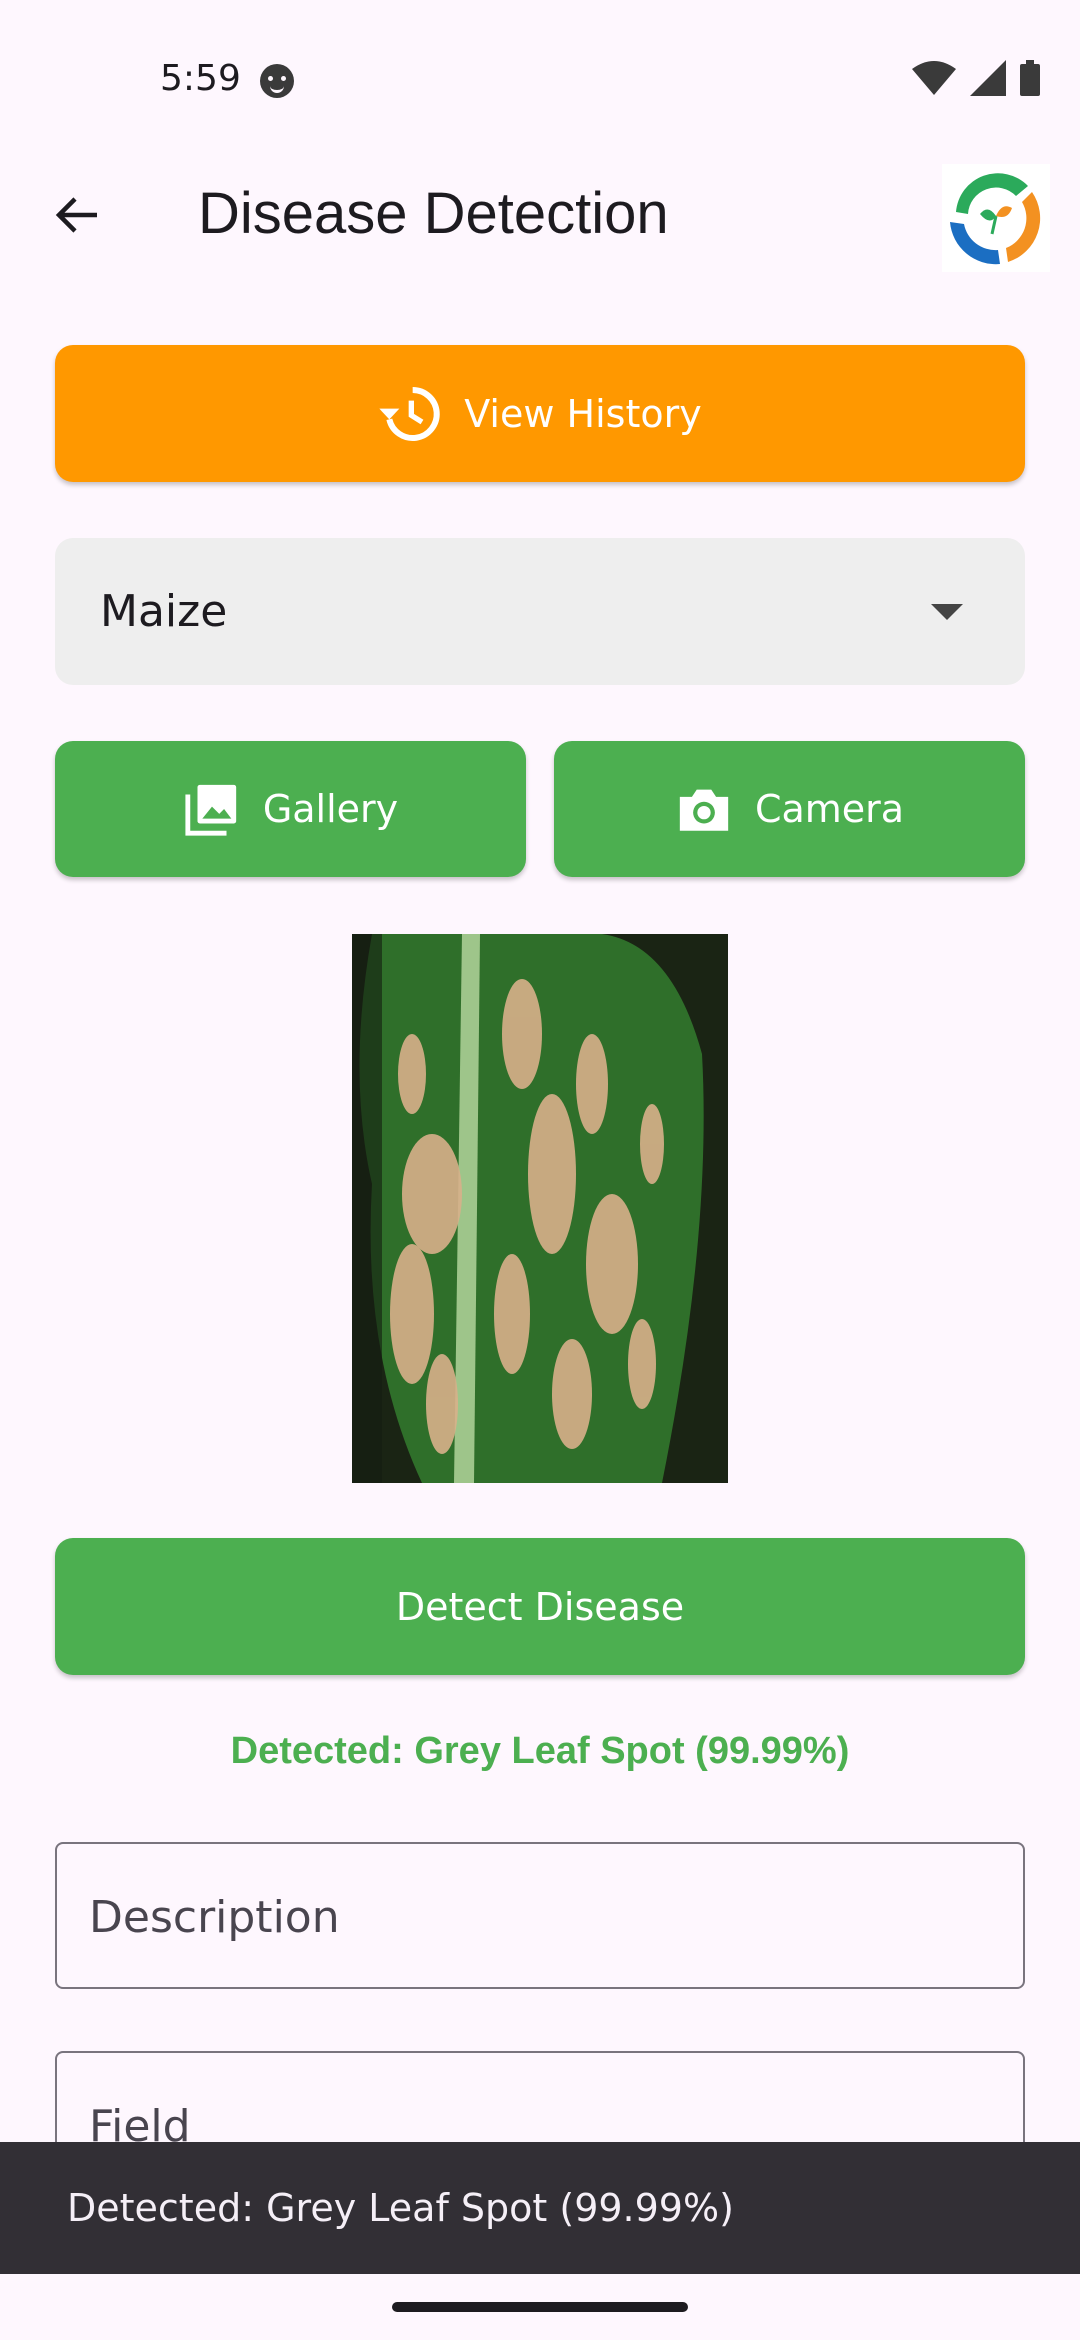 Image resolution: width=1080 pixels, height=2340 pixels. I want to click on camera-button: Camera, so click(789, 809).